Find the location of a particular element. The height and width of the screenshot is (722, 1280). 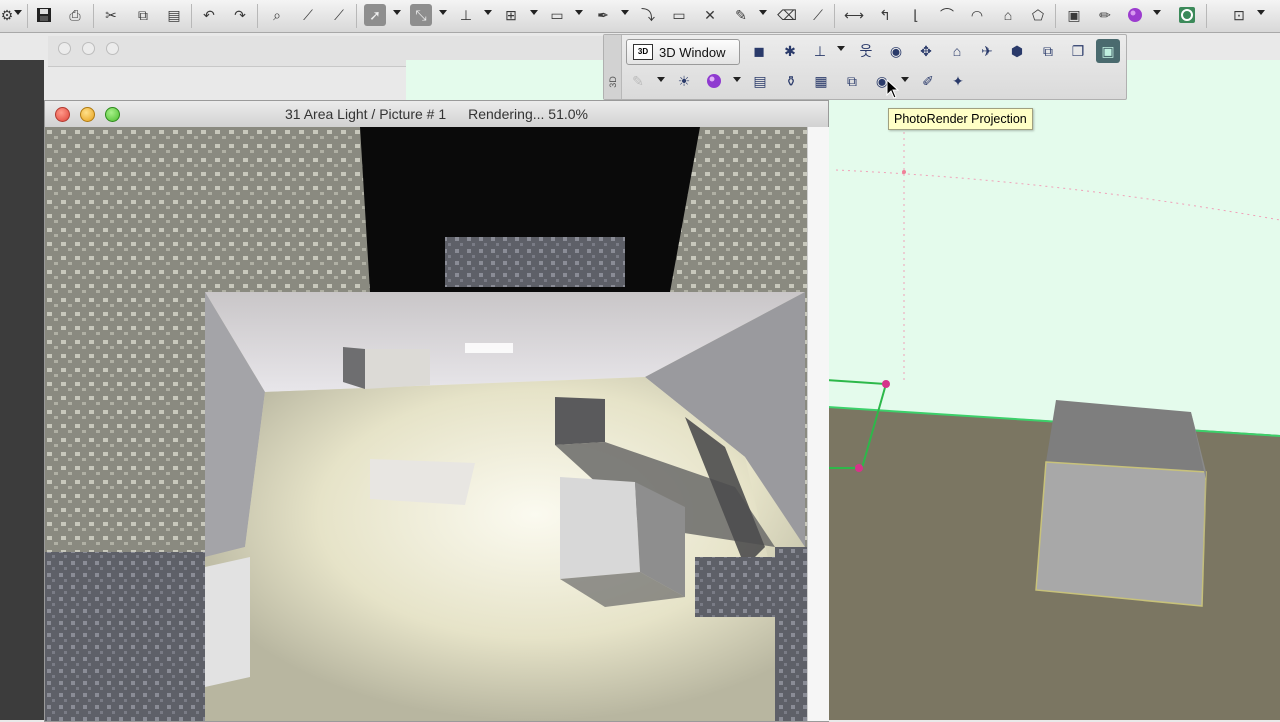

lamp-dropdown is located at coordinates (661, 79).